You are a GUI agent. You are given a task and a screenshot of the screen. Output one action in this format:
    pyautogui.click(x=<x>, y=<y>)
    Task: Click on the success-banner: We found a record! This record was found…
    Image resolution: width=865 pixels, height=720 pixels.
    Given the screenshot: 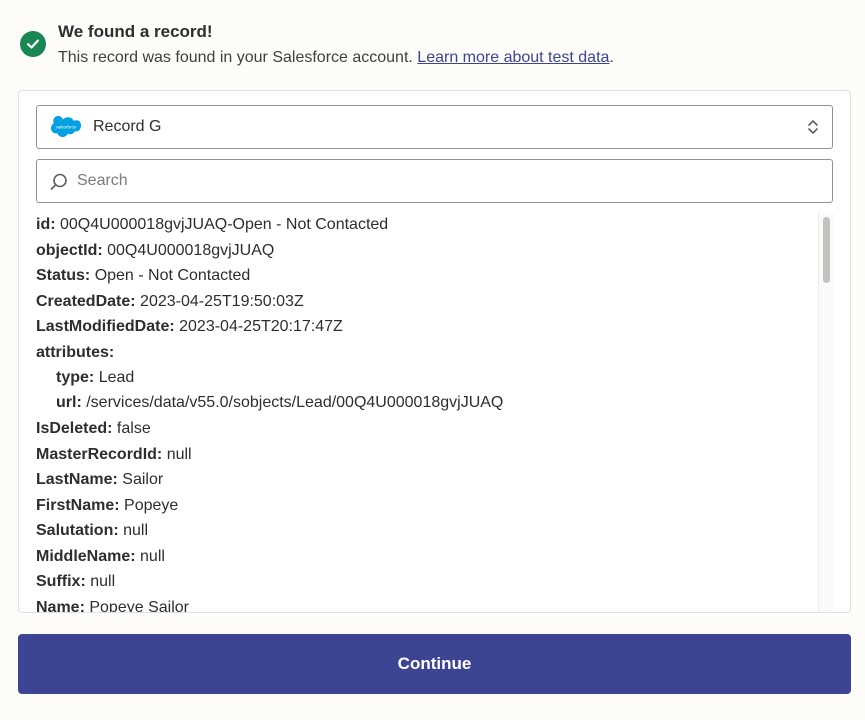 What is the action you would take?
    pyautogui.click(x=430, y=45)
    